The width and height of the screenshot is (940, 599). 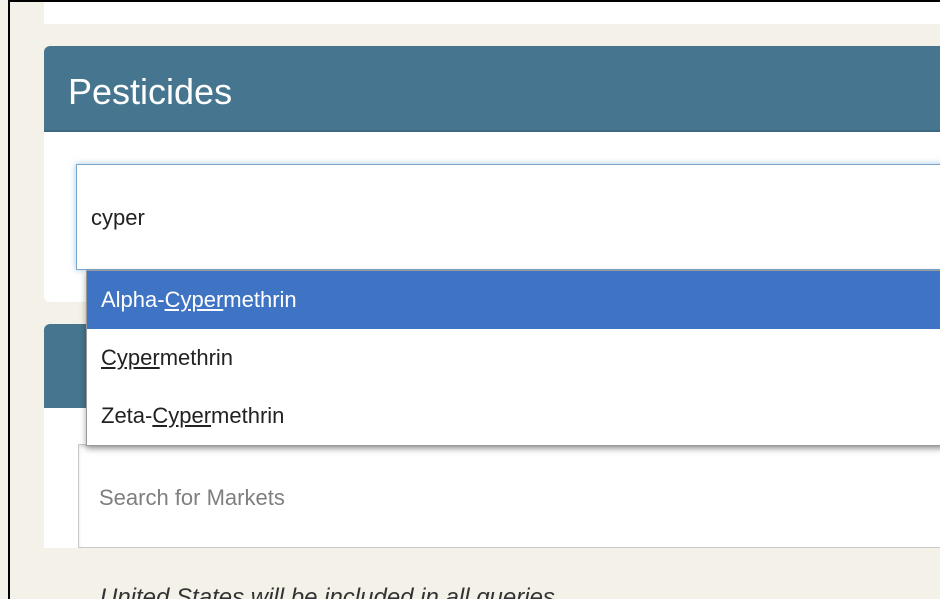 What do you see at coordinates (150, 91) in the screenshot?
I see `pesticides-title: Pesticides` at bounding box center [150, 91].